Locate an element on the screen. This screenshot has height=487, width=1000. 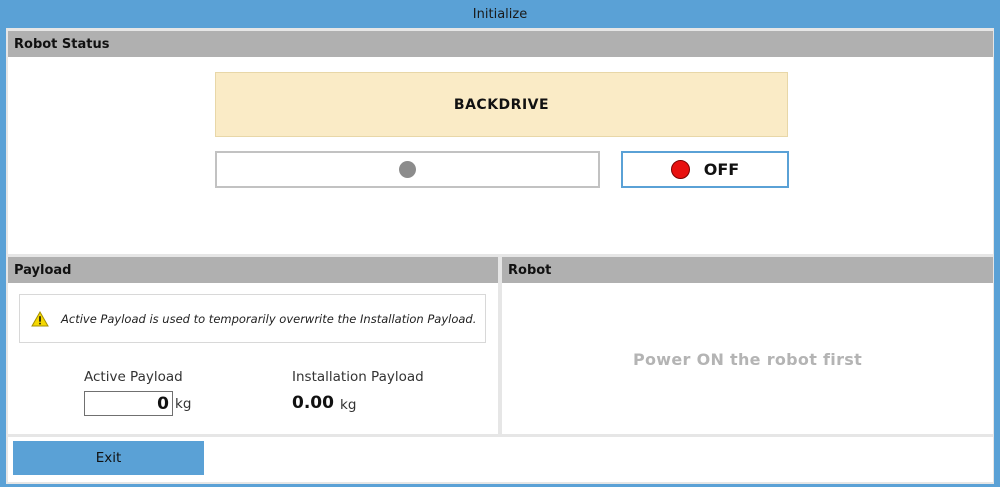
active-payload-label: Active Payload is located at coordinates (133, 377).